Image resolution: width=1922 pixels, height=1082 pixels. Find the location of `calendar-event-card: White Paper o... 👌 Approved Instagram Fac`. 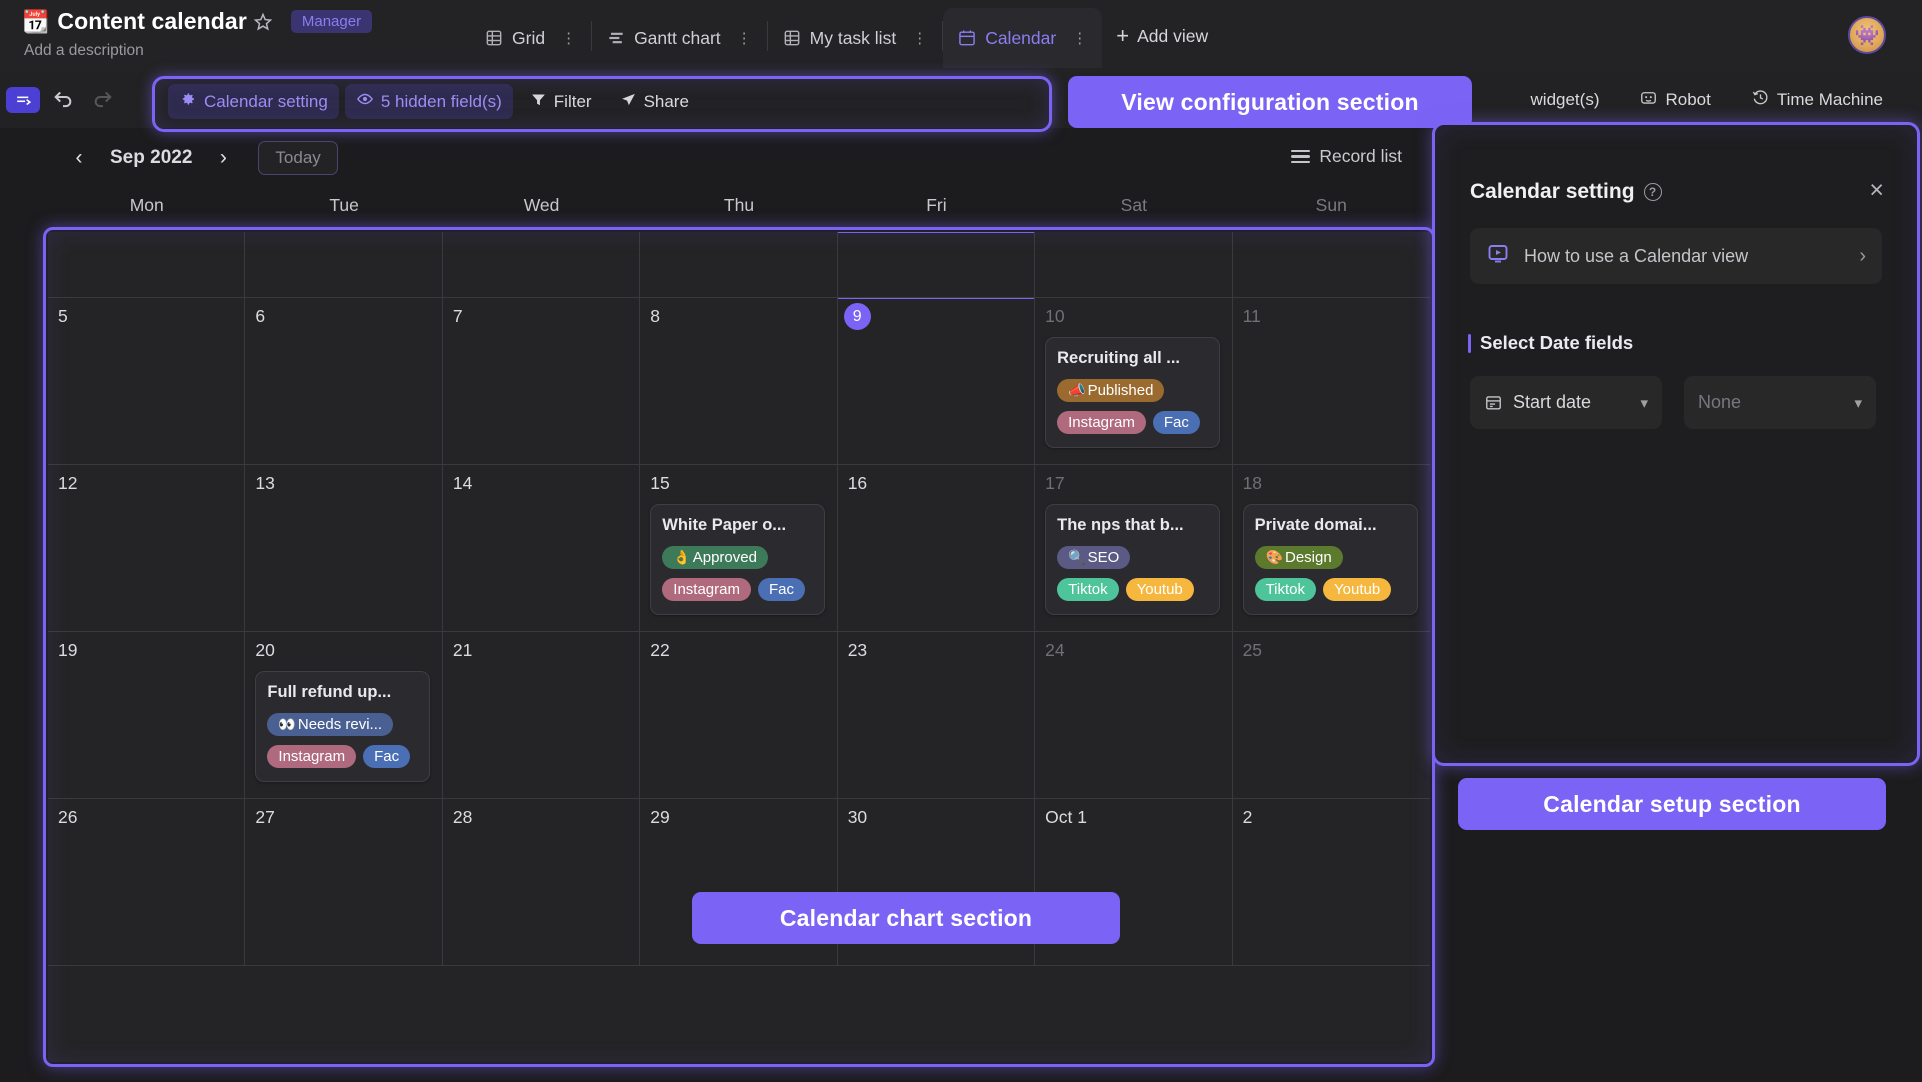

calendar-event-card: White Paper o... 👌 Approved Instagram Fac is located at coordinates (738, 559).